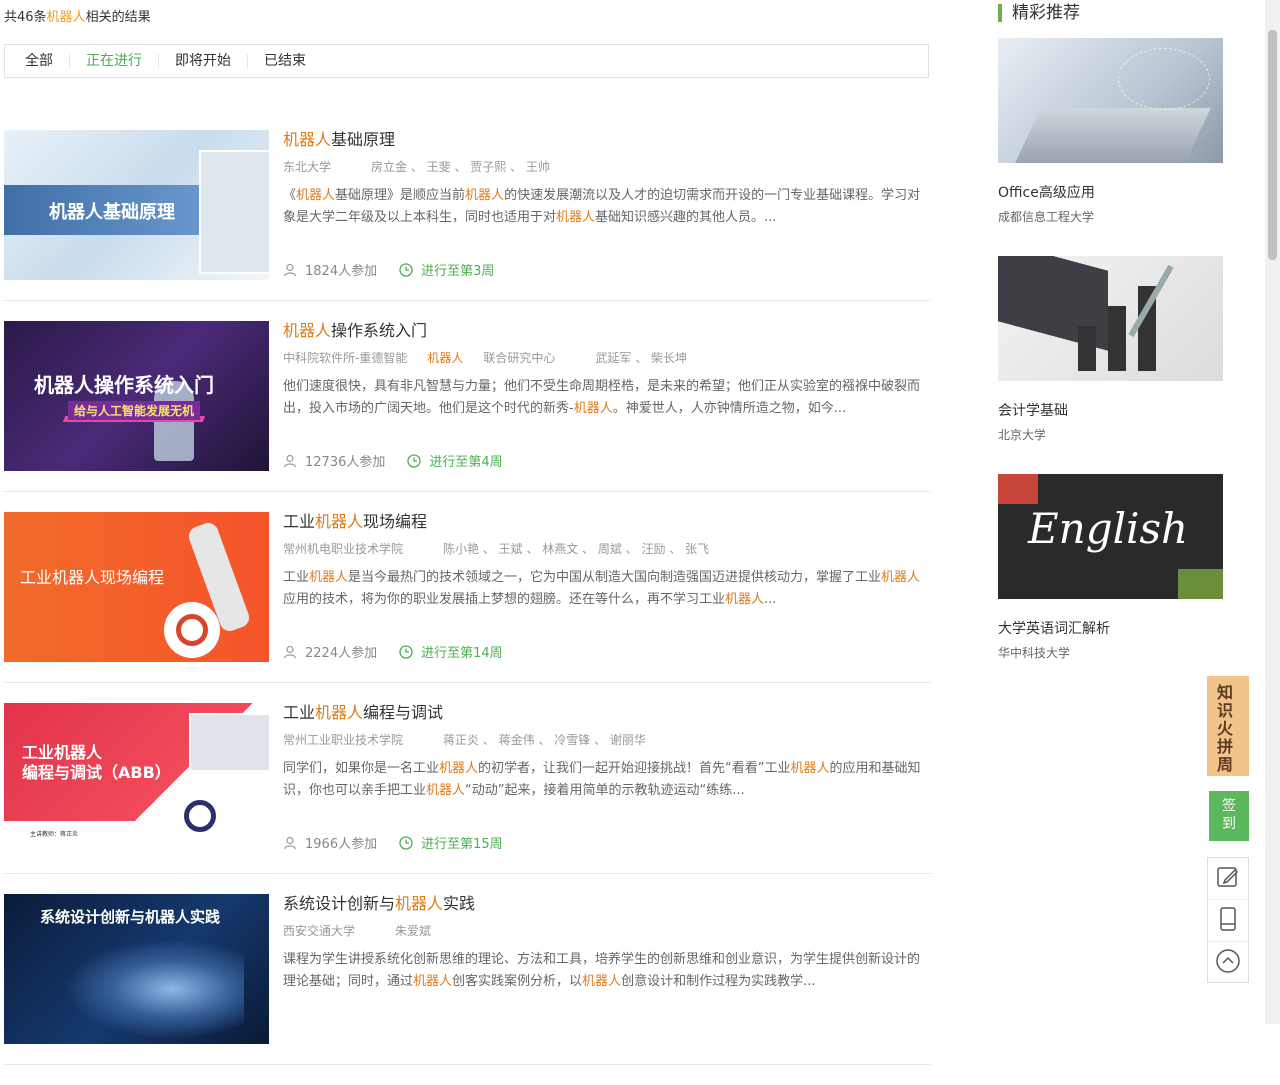  What do you see at coordinates (462, 653) in the screenshot?
I see `course-progress: 进行至第14周` at bounding box center [462, 653].